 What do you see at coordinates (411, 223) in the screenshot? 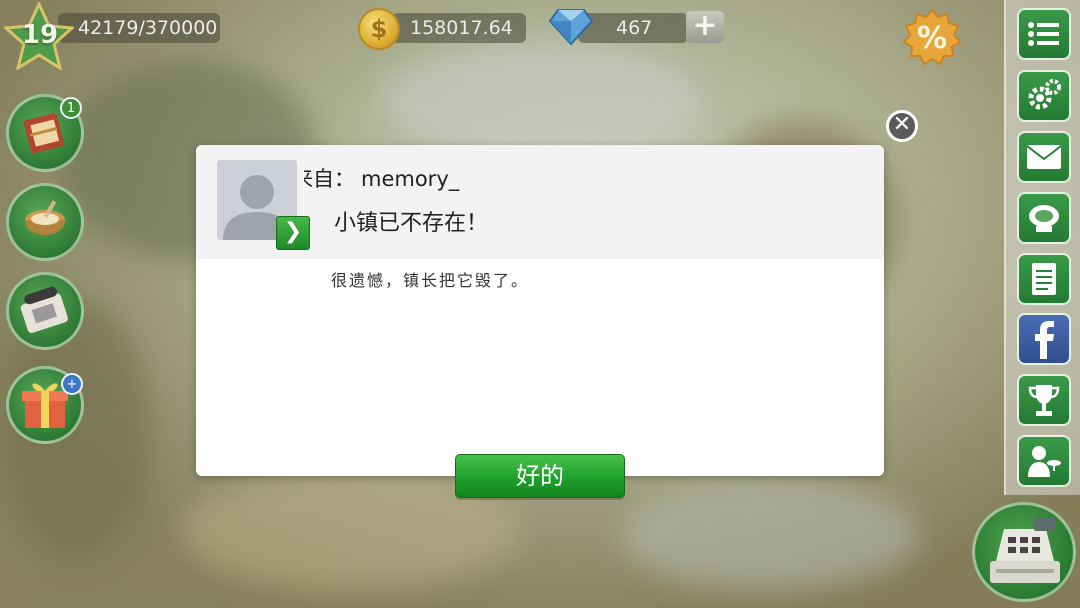
I see `dialog-title: 小镇已不存在！` at bounding box center [411, 223].